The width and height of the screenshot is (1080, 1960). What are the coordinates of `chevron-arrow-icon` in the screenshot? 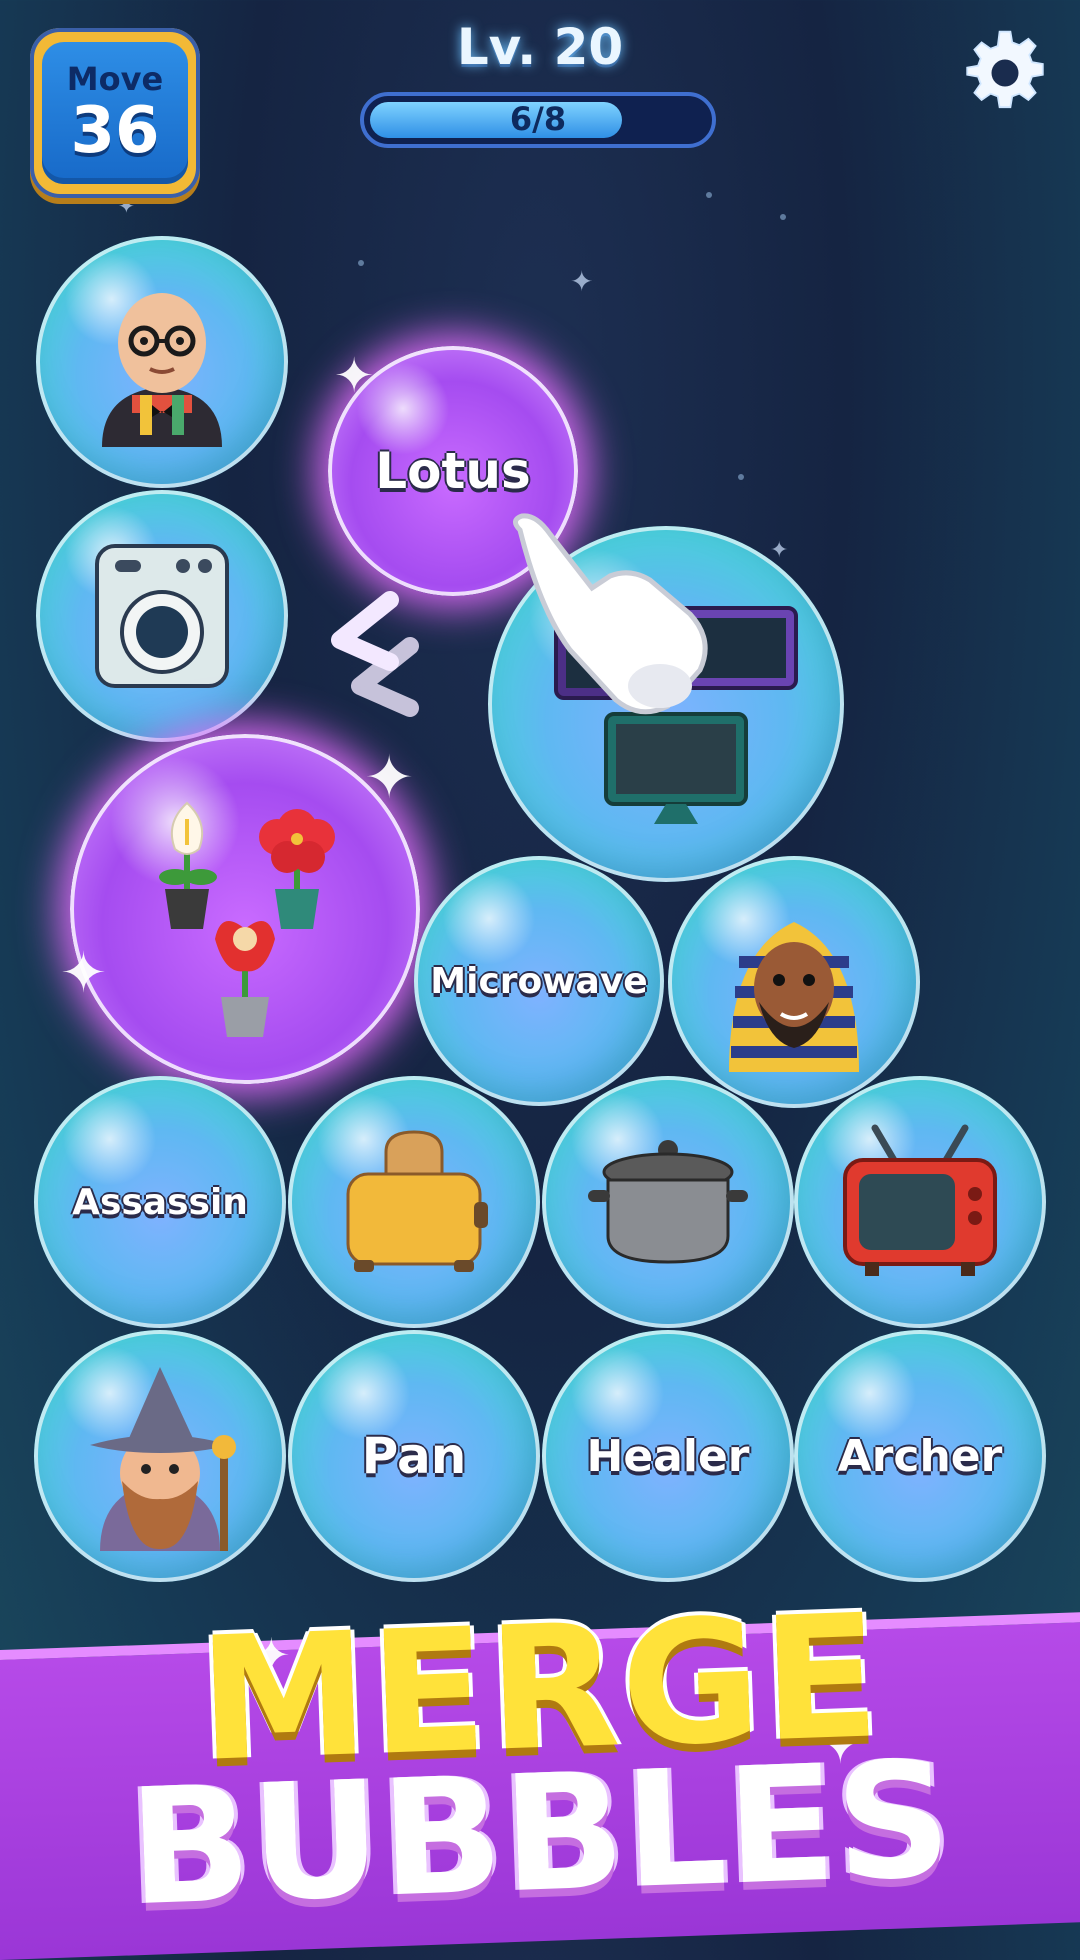 It's located at (375, 654).